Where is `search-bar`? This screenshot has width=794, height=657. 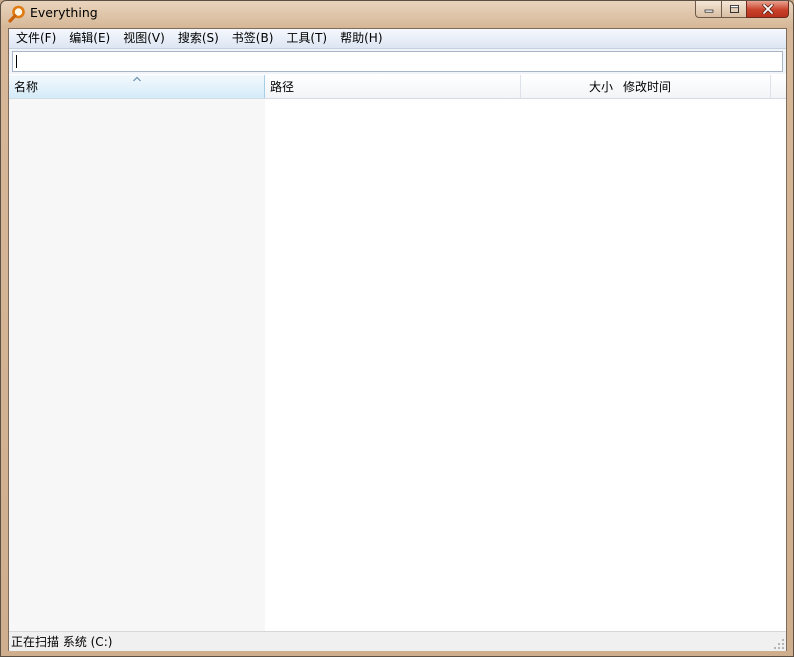
search-bar is located at coordinates (397, 61).